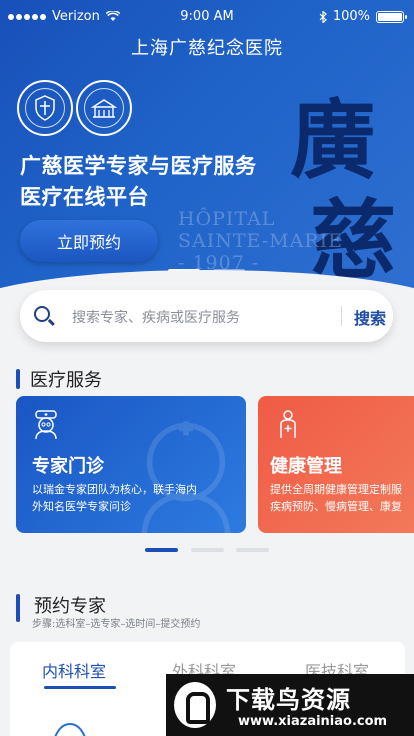 The image size is (414, 736). I want to click on university-seal-logo, so click(45, 108).